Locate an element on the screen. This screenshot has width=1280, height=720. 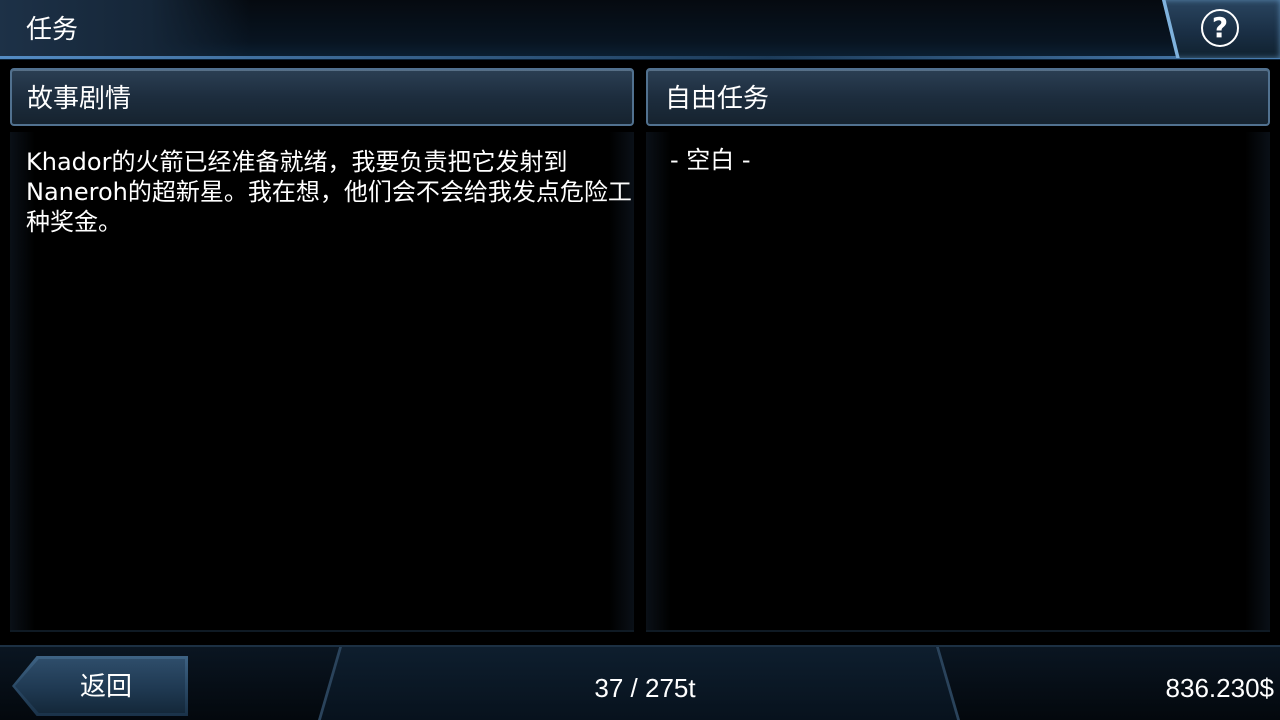
back-button-label: 返回 is located at coordinates (106, 687).